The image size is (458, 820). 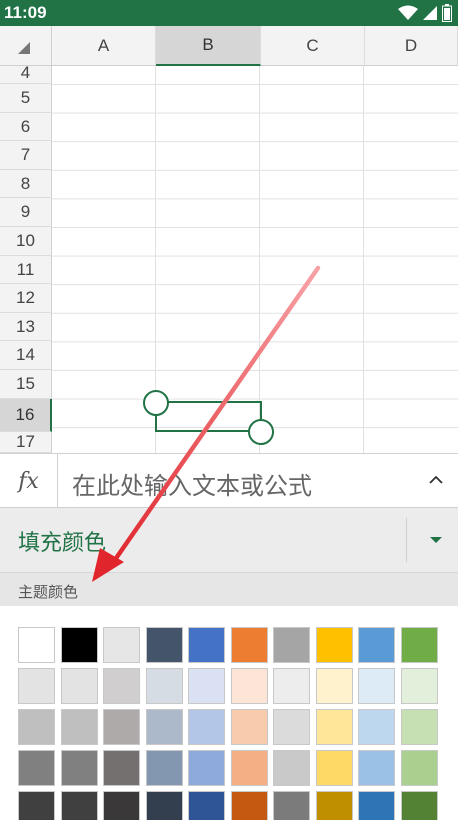 What do you see at coordinates (26, 98) in the screenshot?
I see `row-header: 5` at bounding box center [26, 98].